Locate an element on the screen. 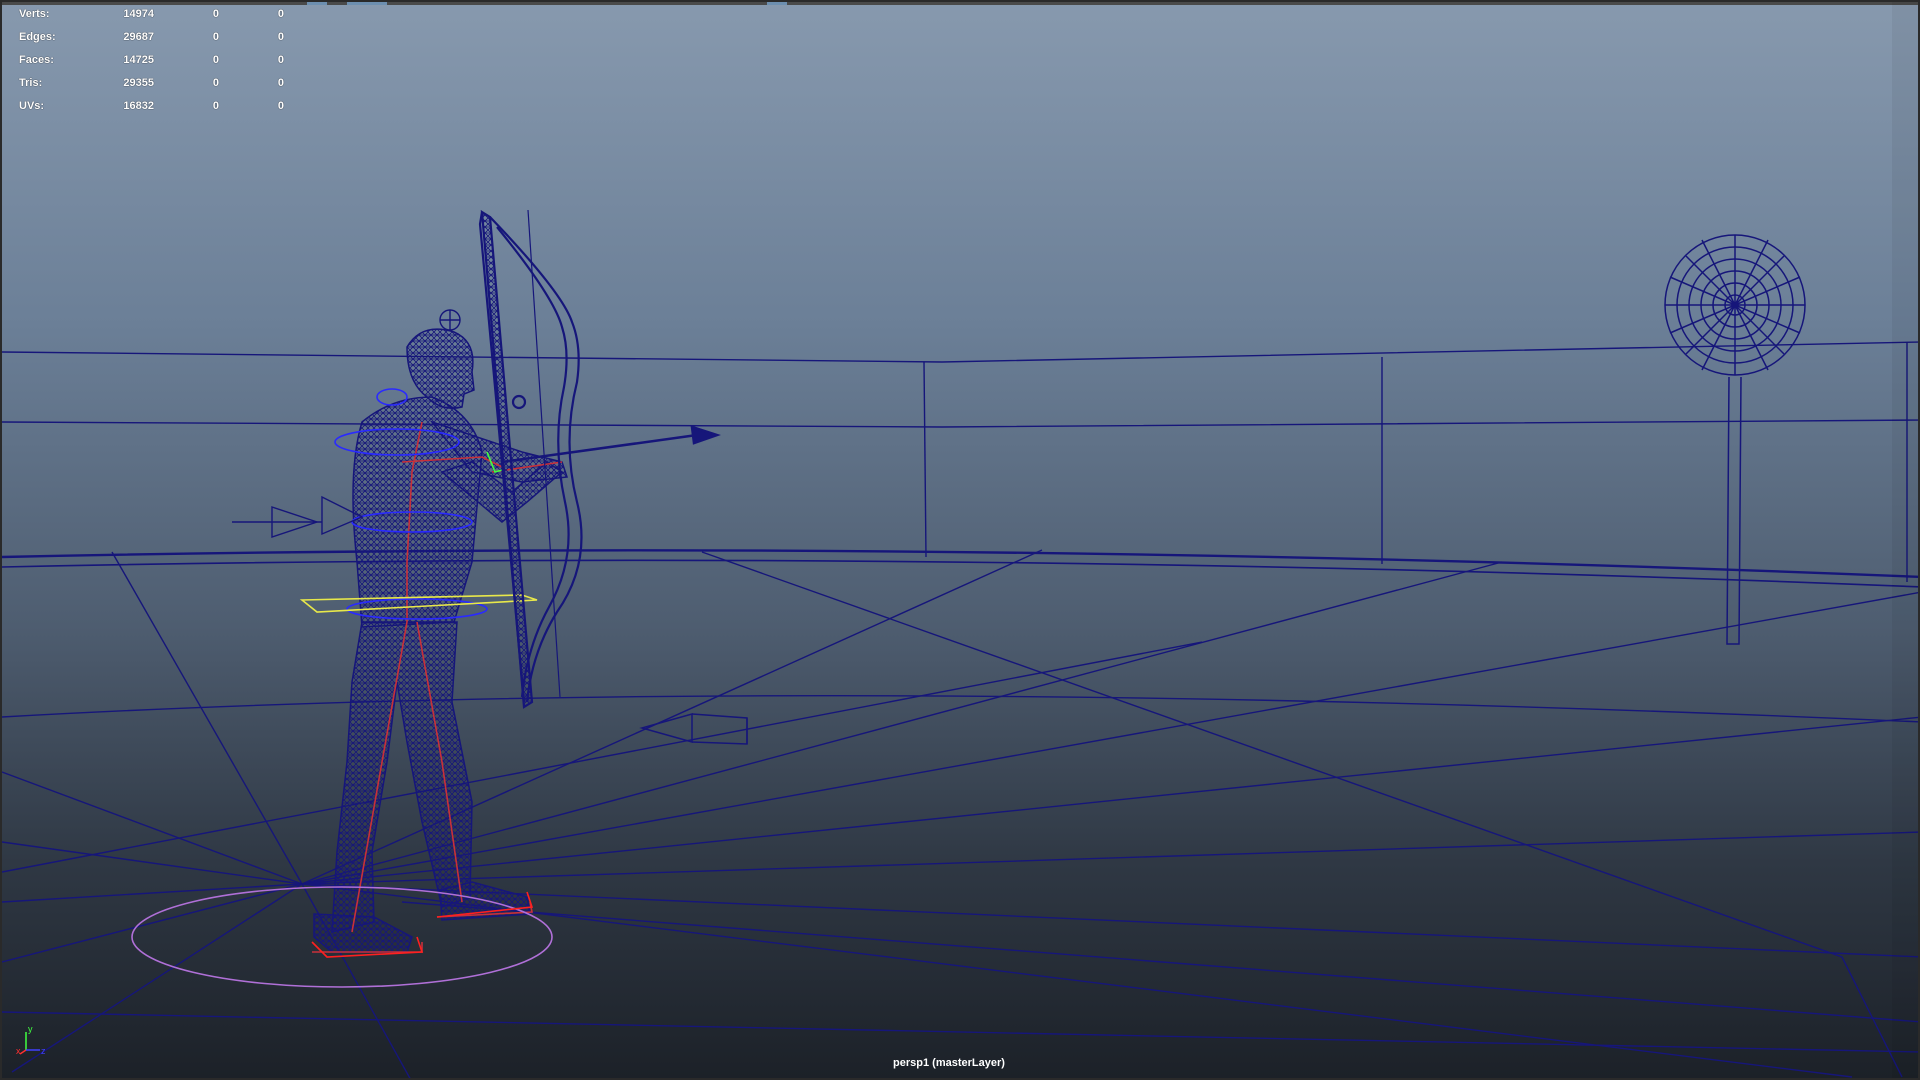 Image resolution: width=1920 pixels, height=1080 pixels. axis-gizmo-icon: y x z is located at coordinates (31, 1040).